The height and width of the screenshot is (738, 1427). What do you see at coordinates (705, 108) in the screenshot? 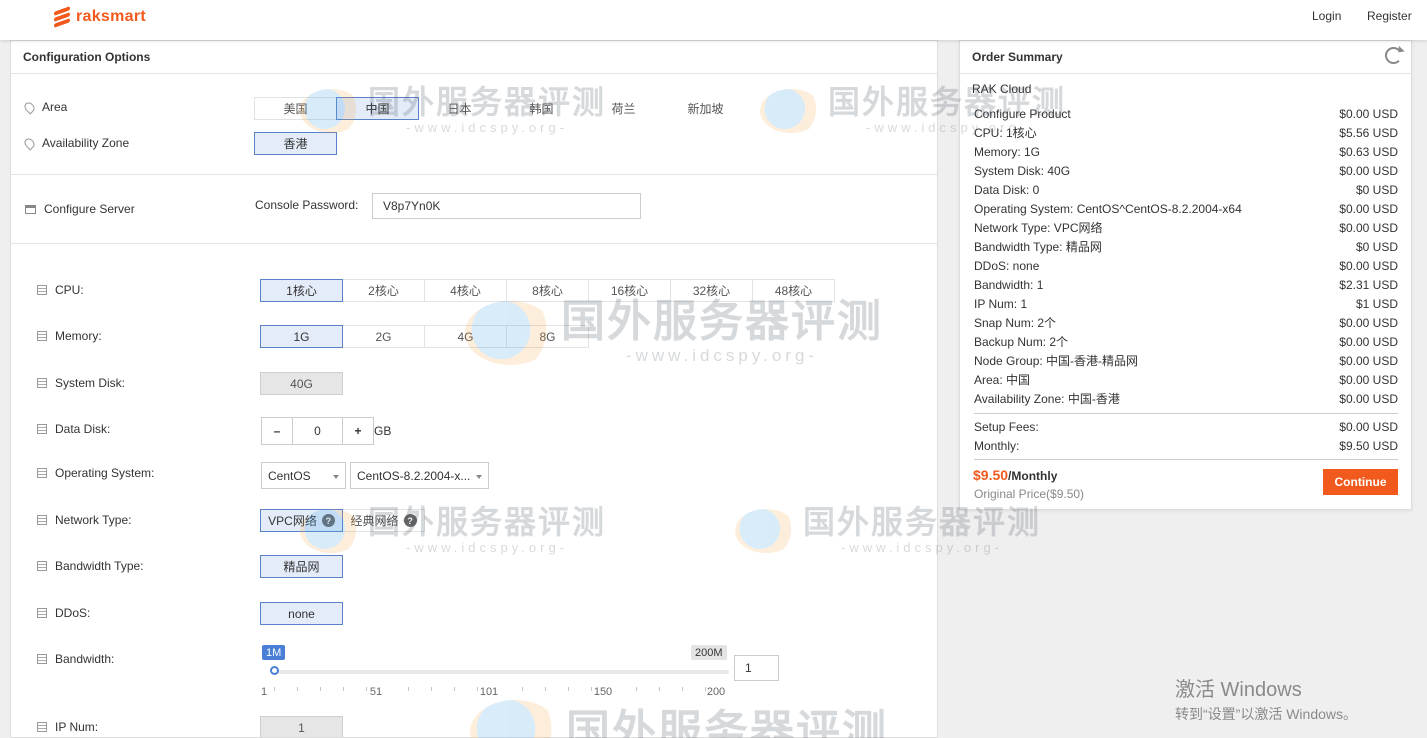
I see `area-option-sg: 新加坡` at bounding box center [705, 108].